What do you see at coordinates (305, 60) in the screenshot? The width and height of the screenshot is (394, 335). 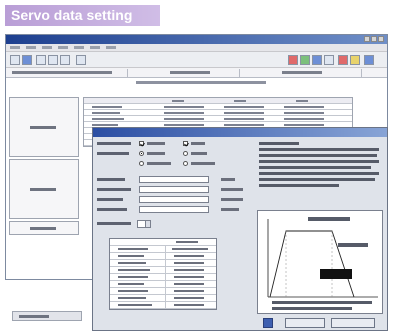 I see `graph-icon` at bounding box center [305, 60].